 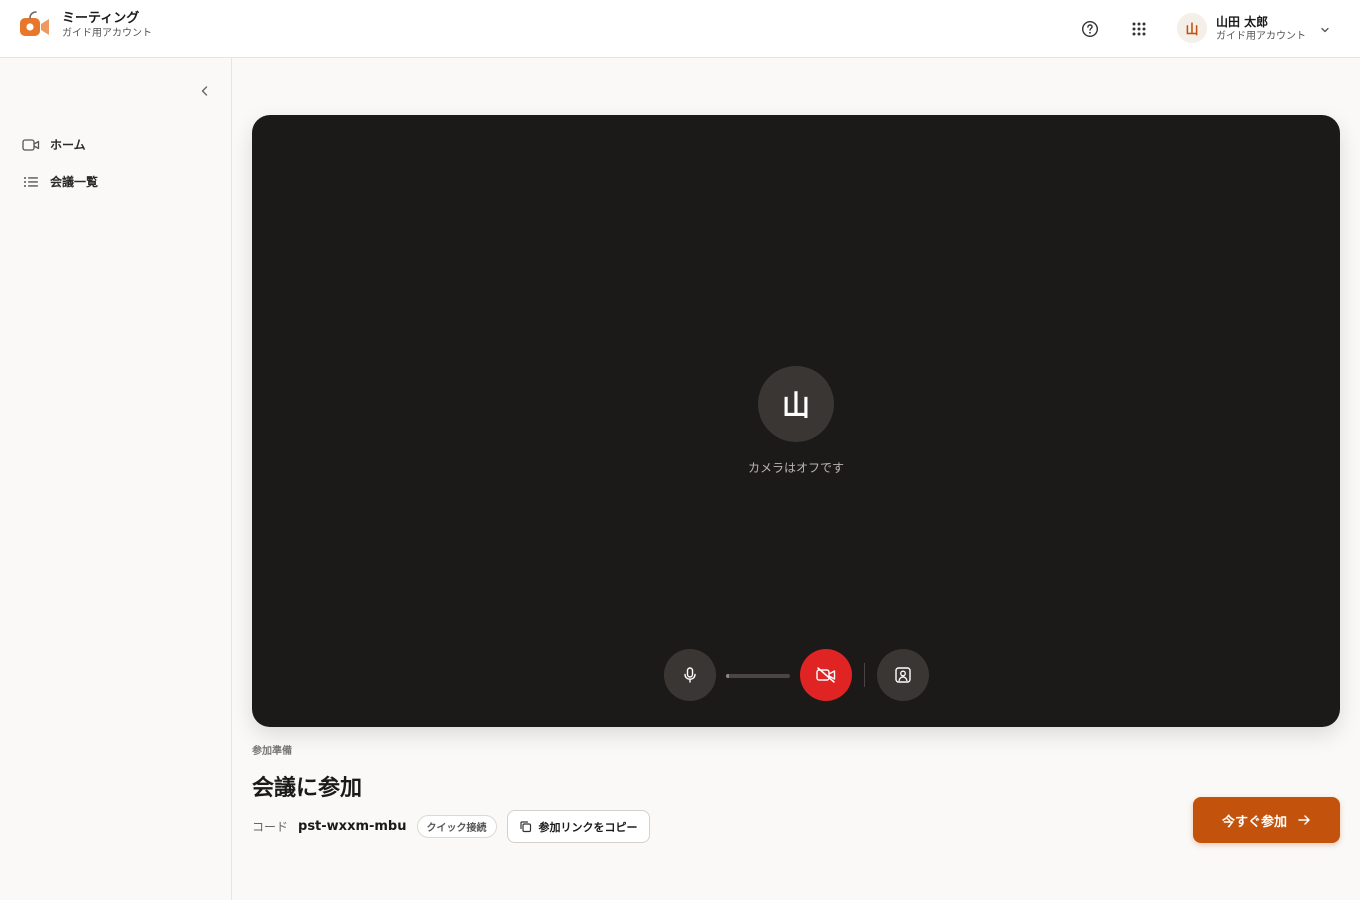 What do you see at coordinates (307, 788) in the screenshot?
I see `page-title: 会議に参加` at bounding box center [307, 788].